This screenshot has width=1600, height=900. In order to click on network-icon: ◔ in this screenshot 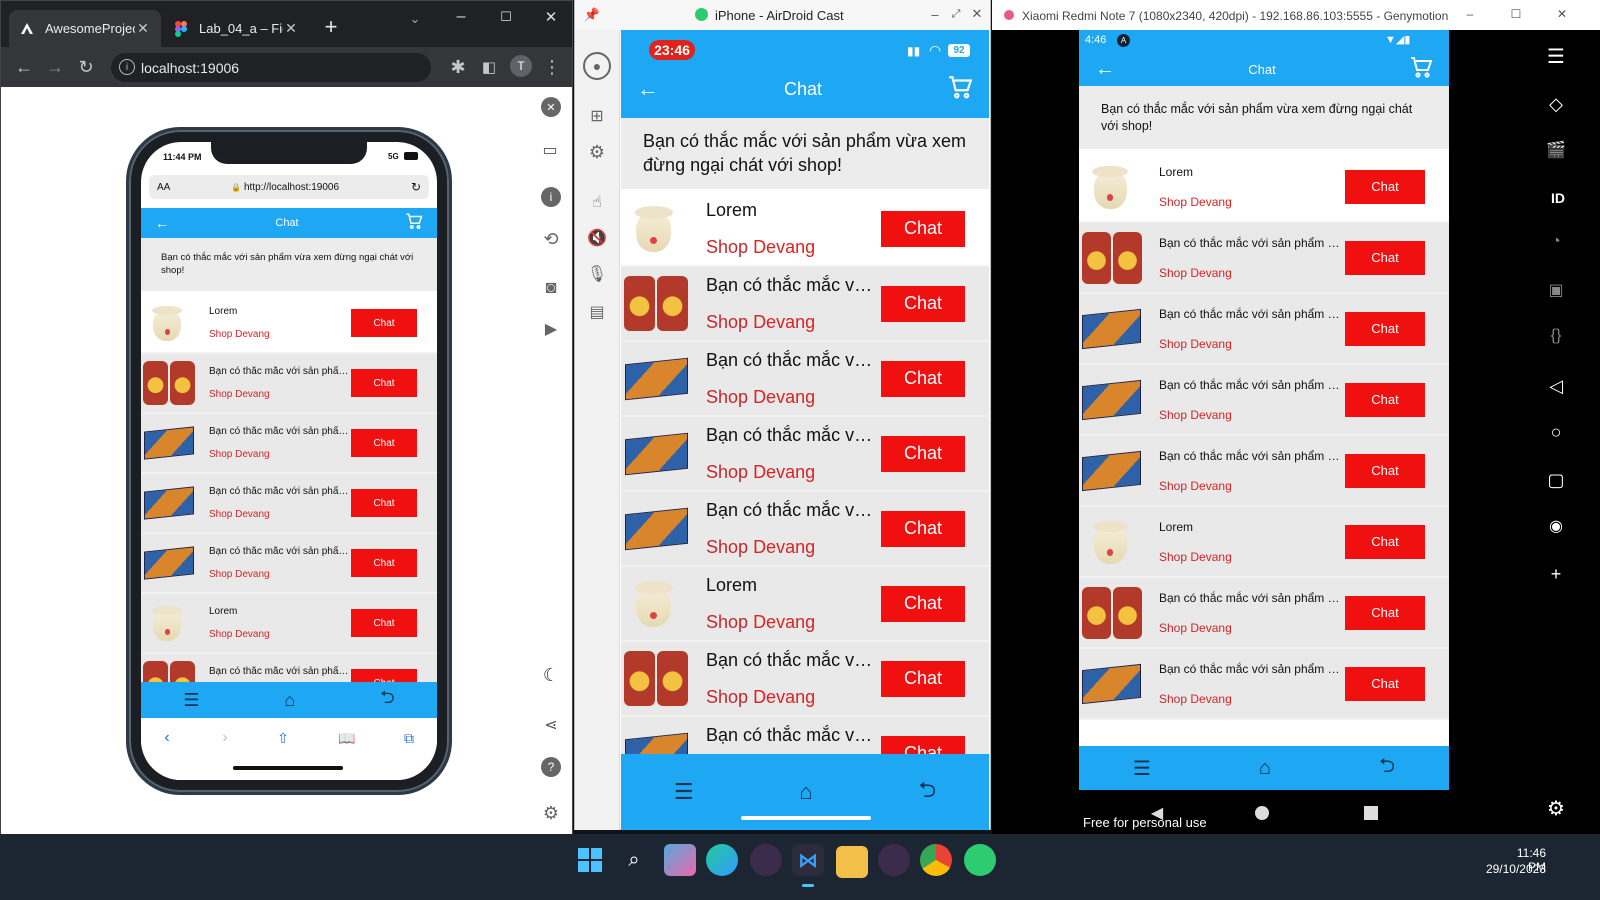, I will do `click(1556, 242)`.